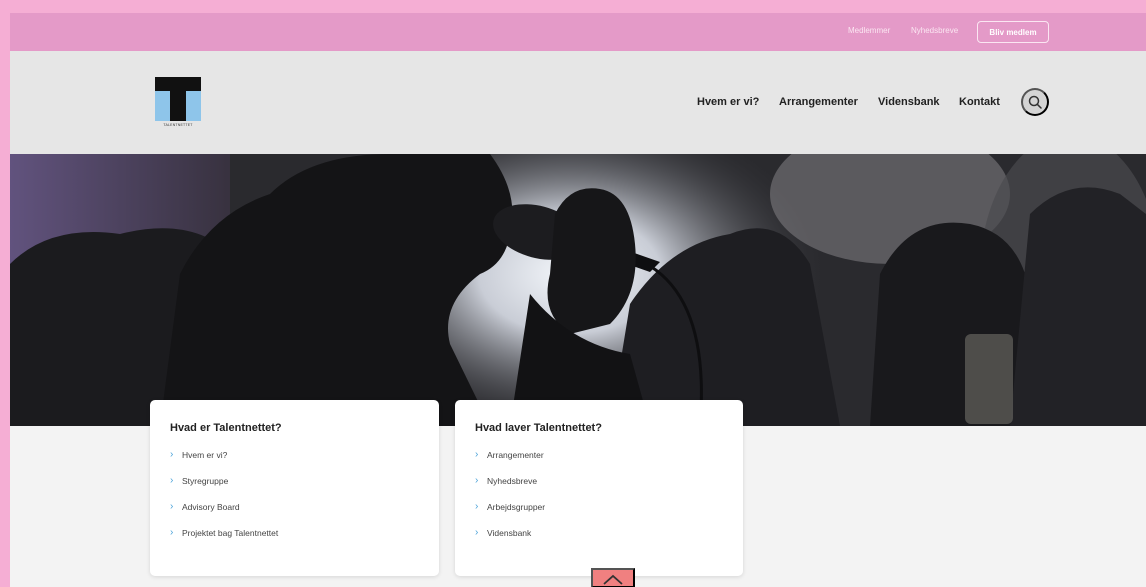  I want to click on card-title: Hvad laver Talentnettet?, so click(538, 428).